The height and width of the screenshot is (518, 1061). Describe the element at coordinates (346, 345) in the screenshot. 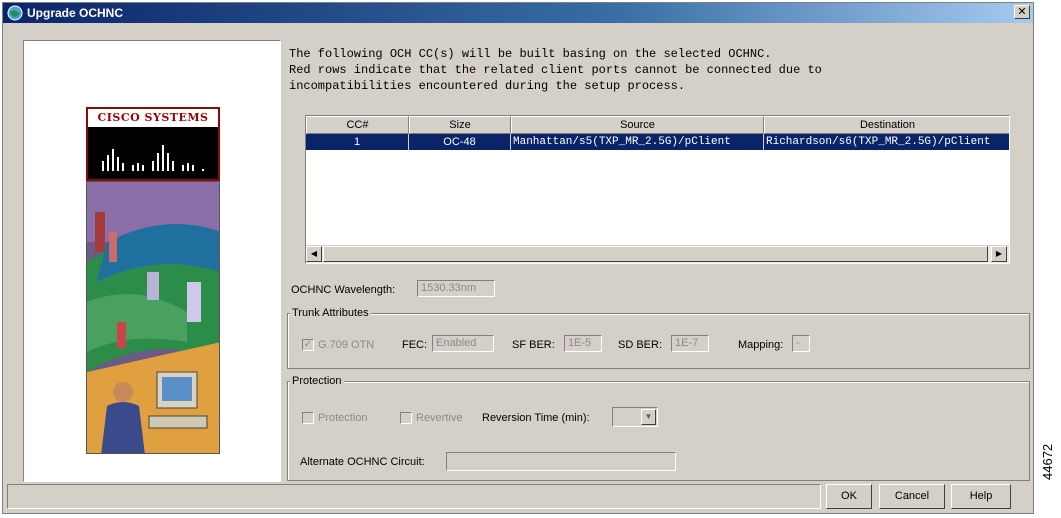

I see `g709-otn-label: G.709 OTN` at that location.